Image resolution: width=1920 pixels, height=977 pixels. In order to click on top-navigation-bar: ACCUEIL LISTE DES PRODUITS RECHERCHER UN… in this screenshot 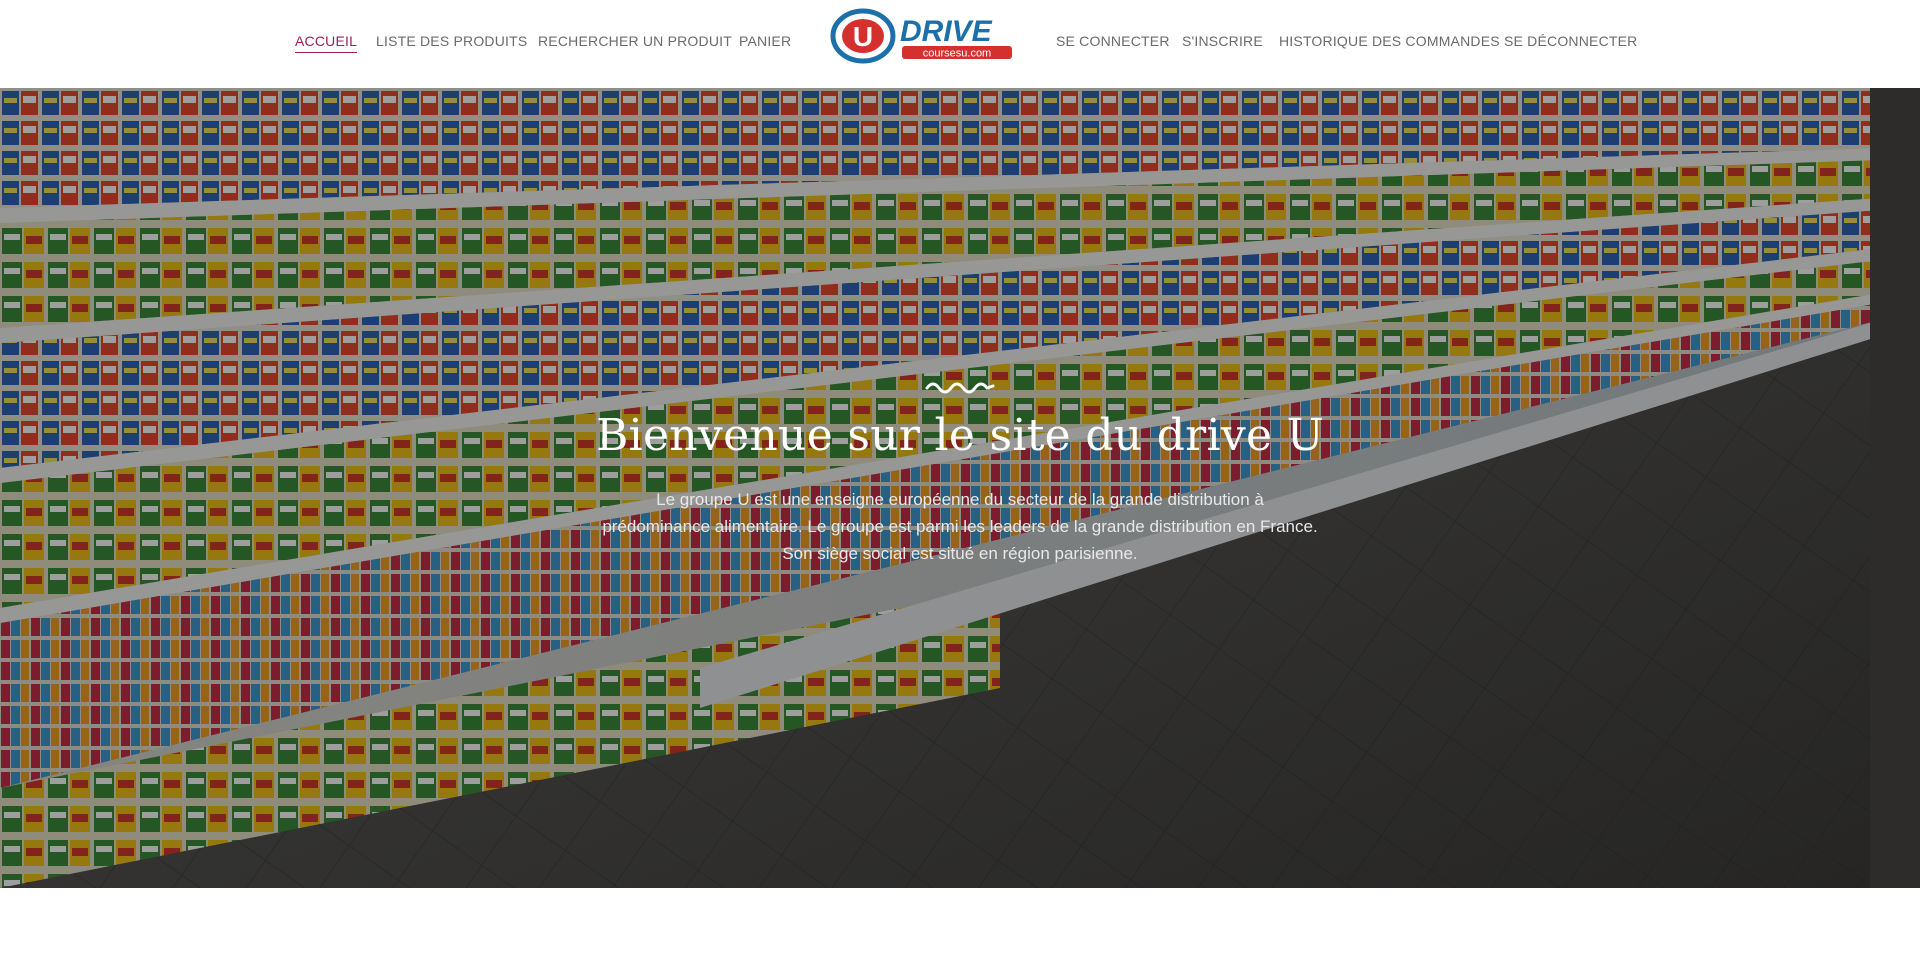, I will do `click(960, 44)`.